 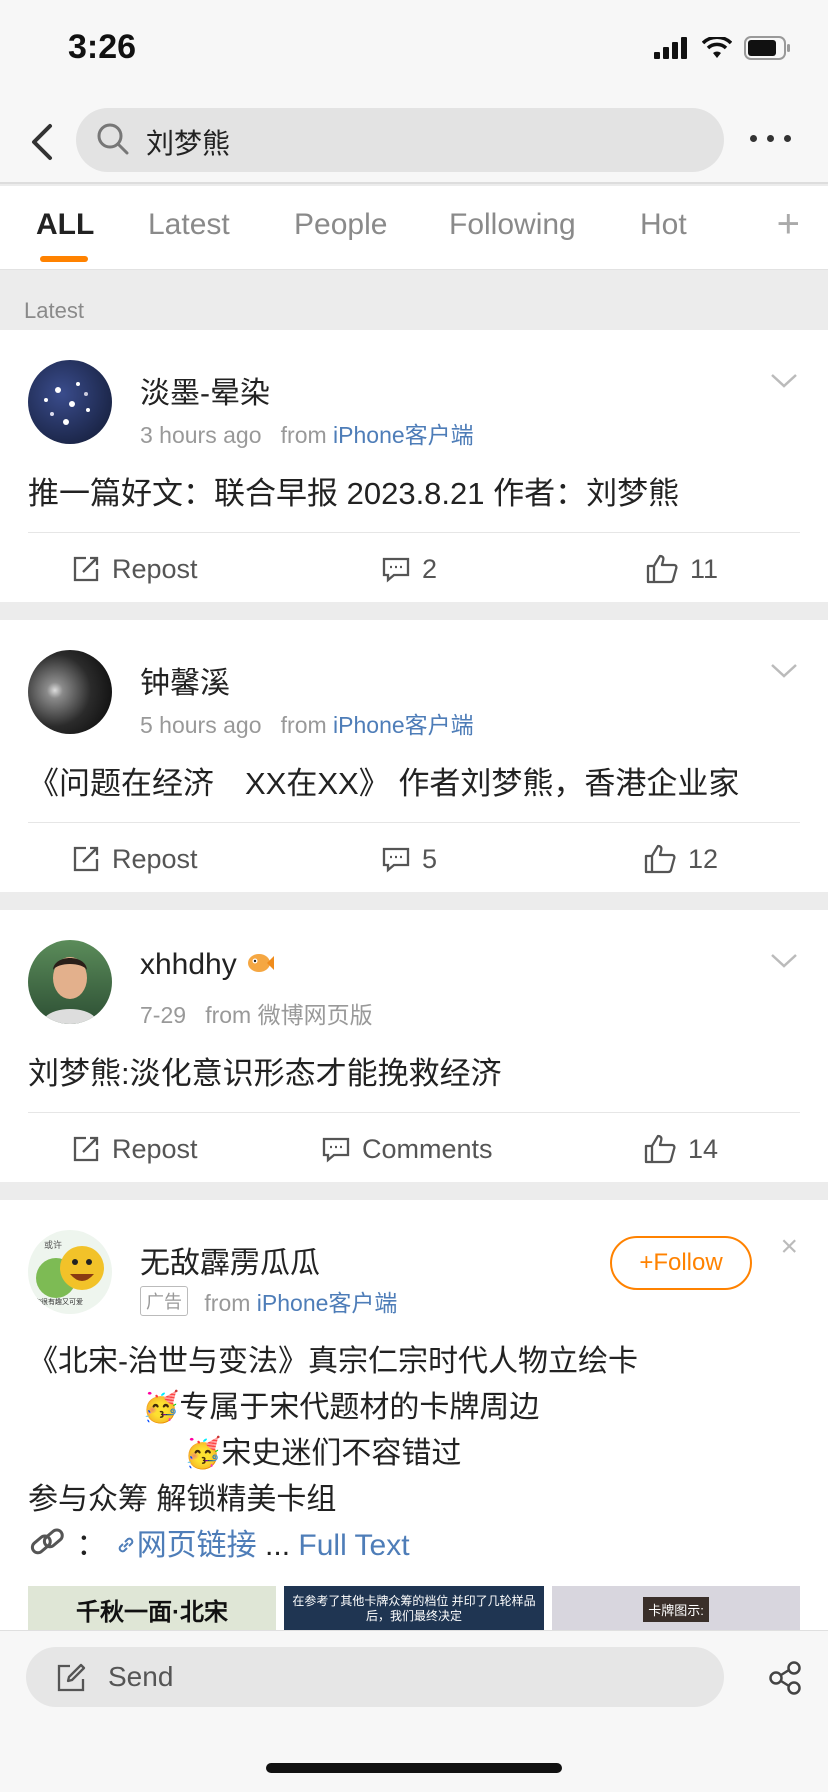 I want to click on section-label: Latest, so click(x=54, y=310).